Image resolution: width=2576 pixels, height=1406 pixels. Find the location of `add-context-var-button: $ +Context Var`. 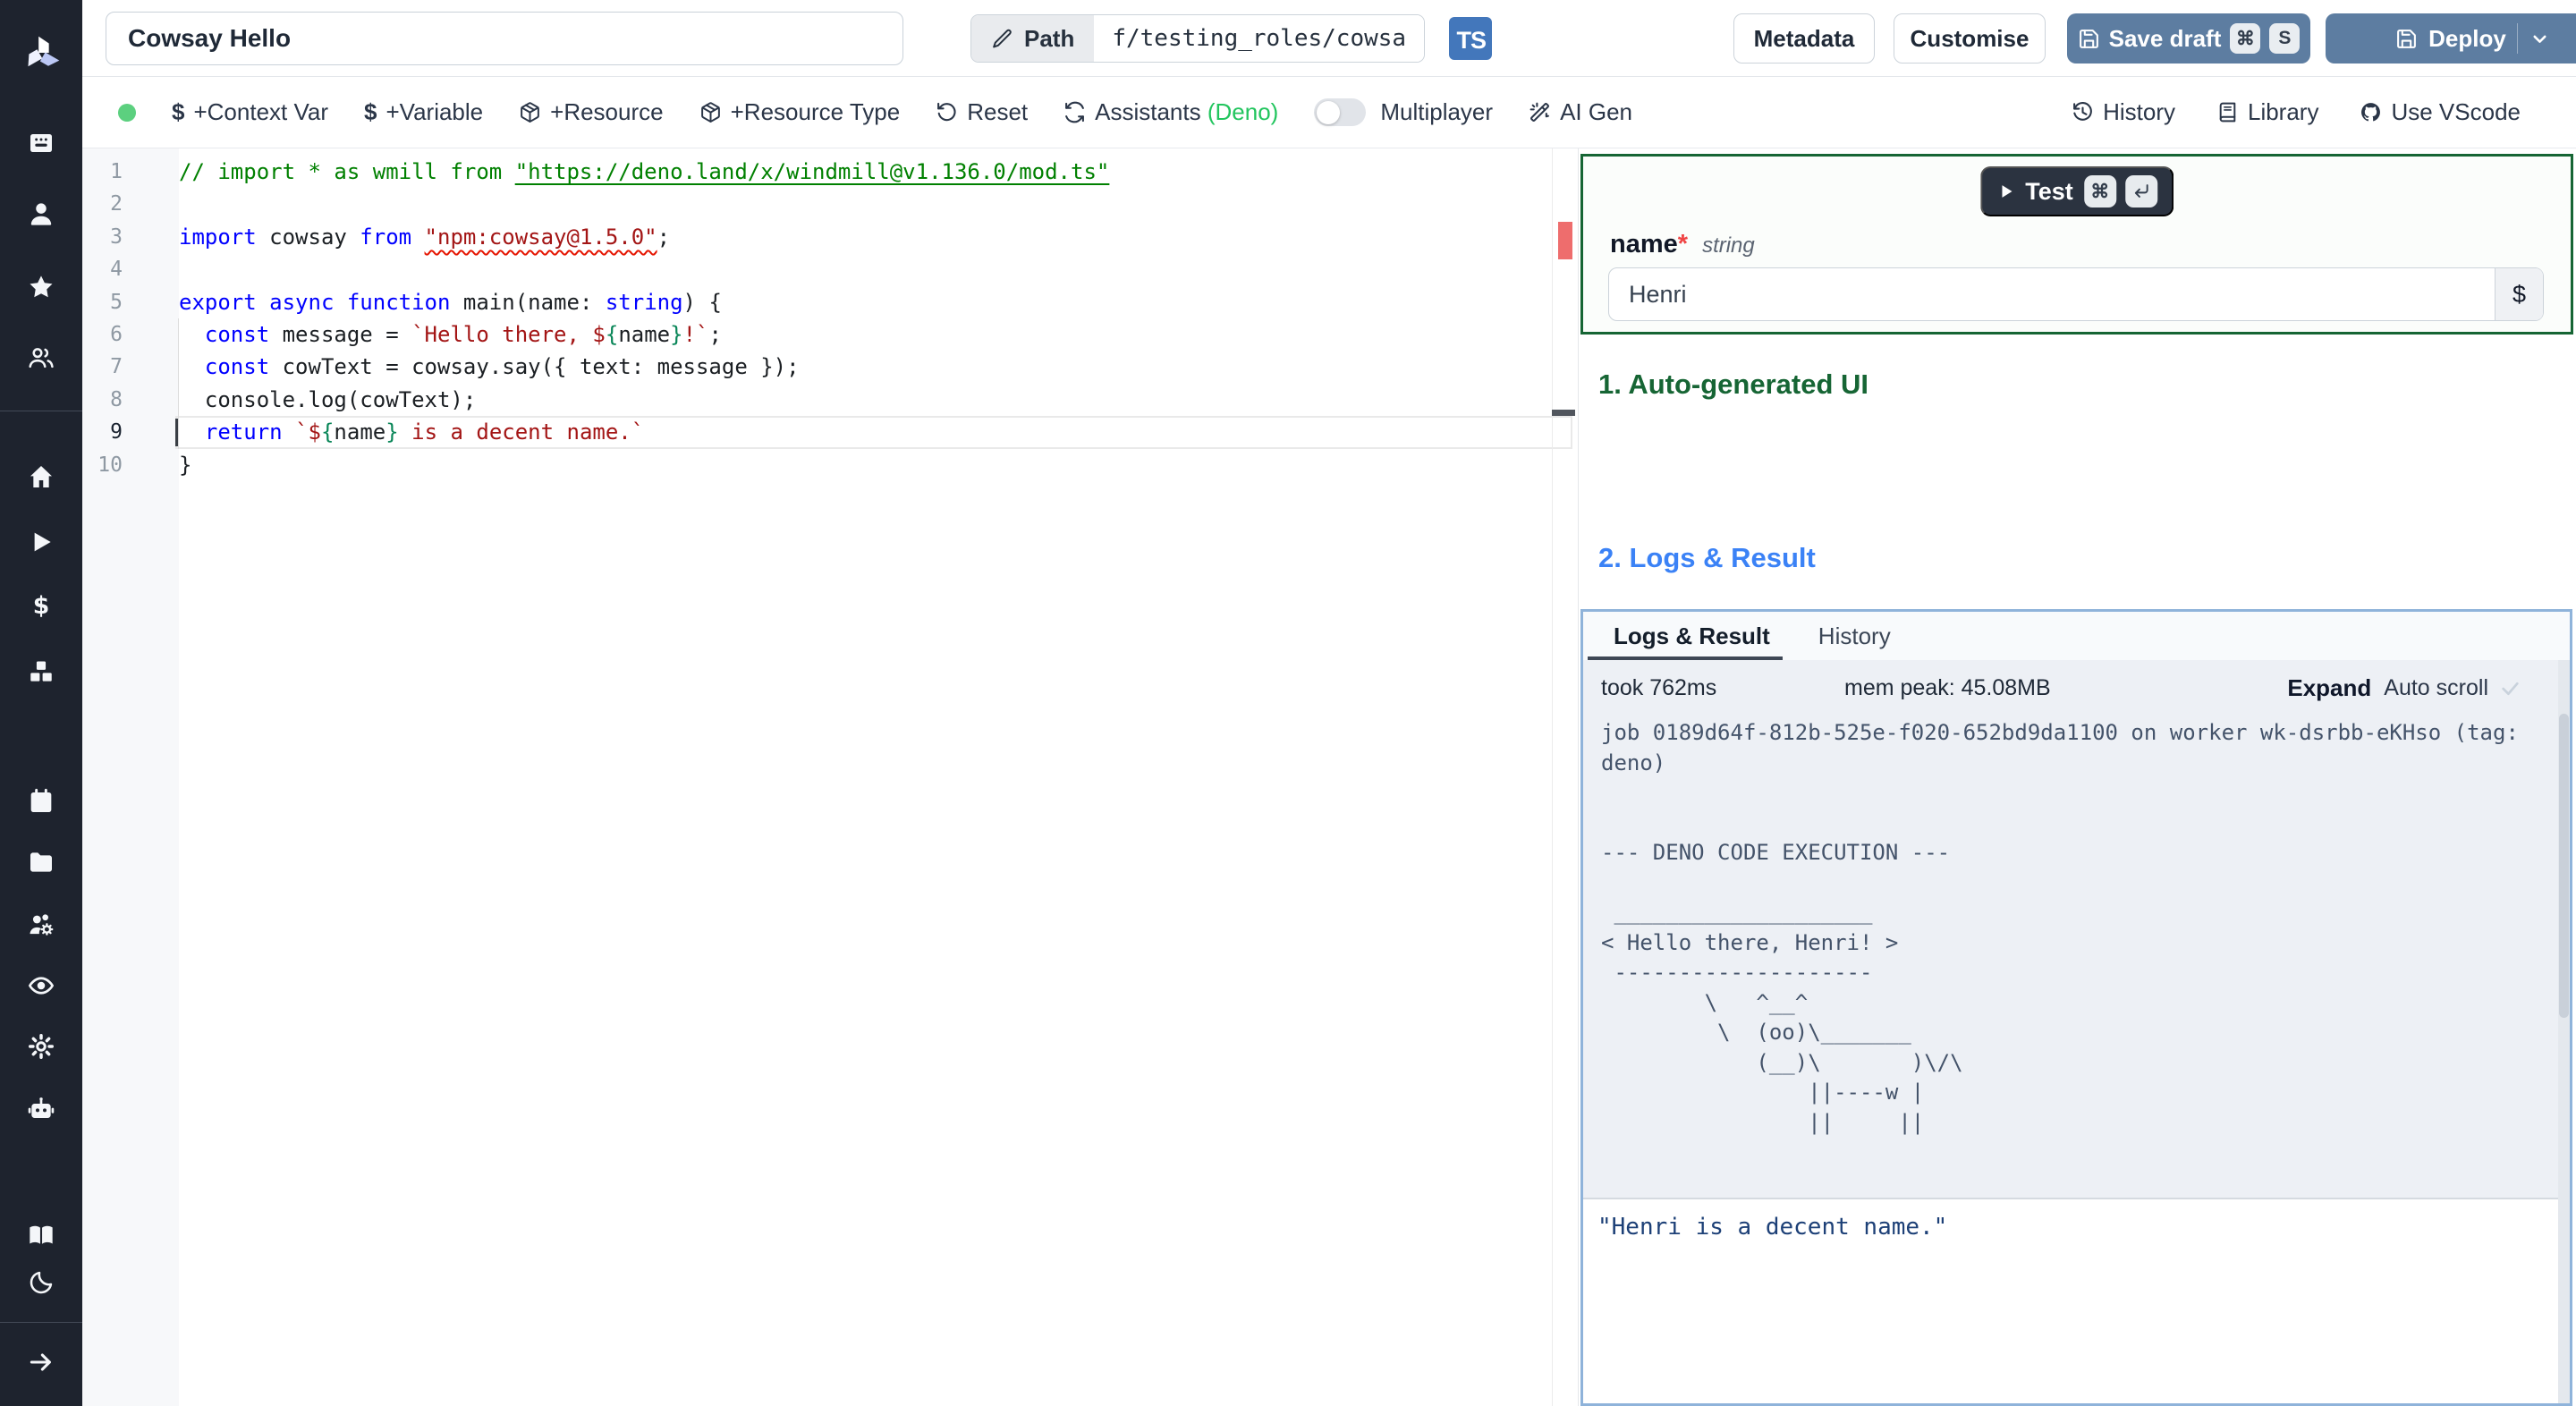

add-context-var-button: $ +Context Var is located at coordinates (250, 112).